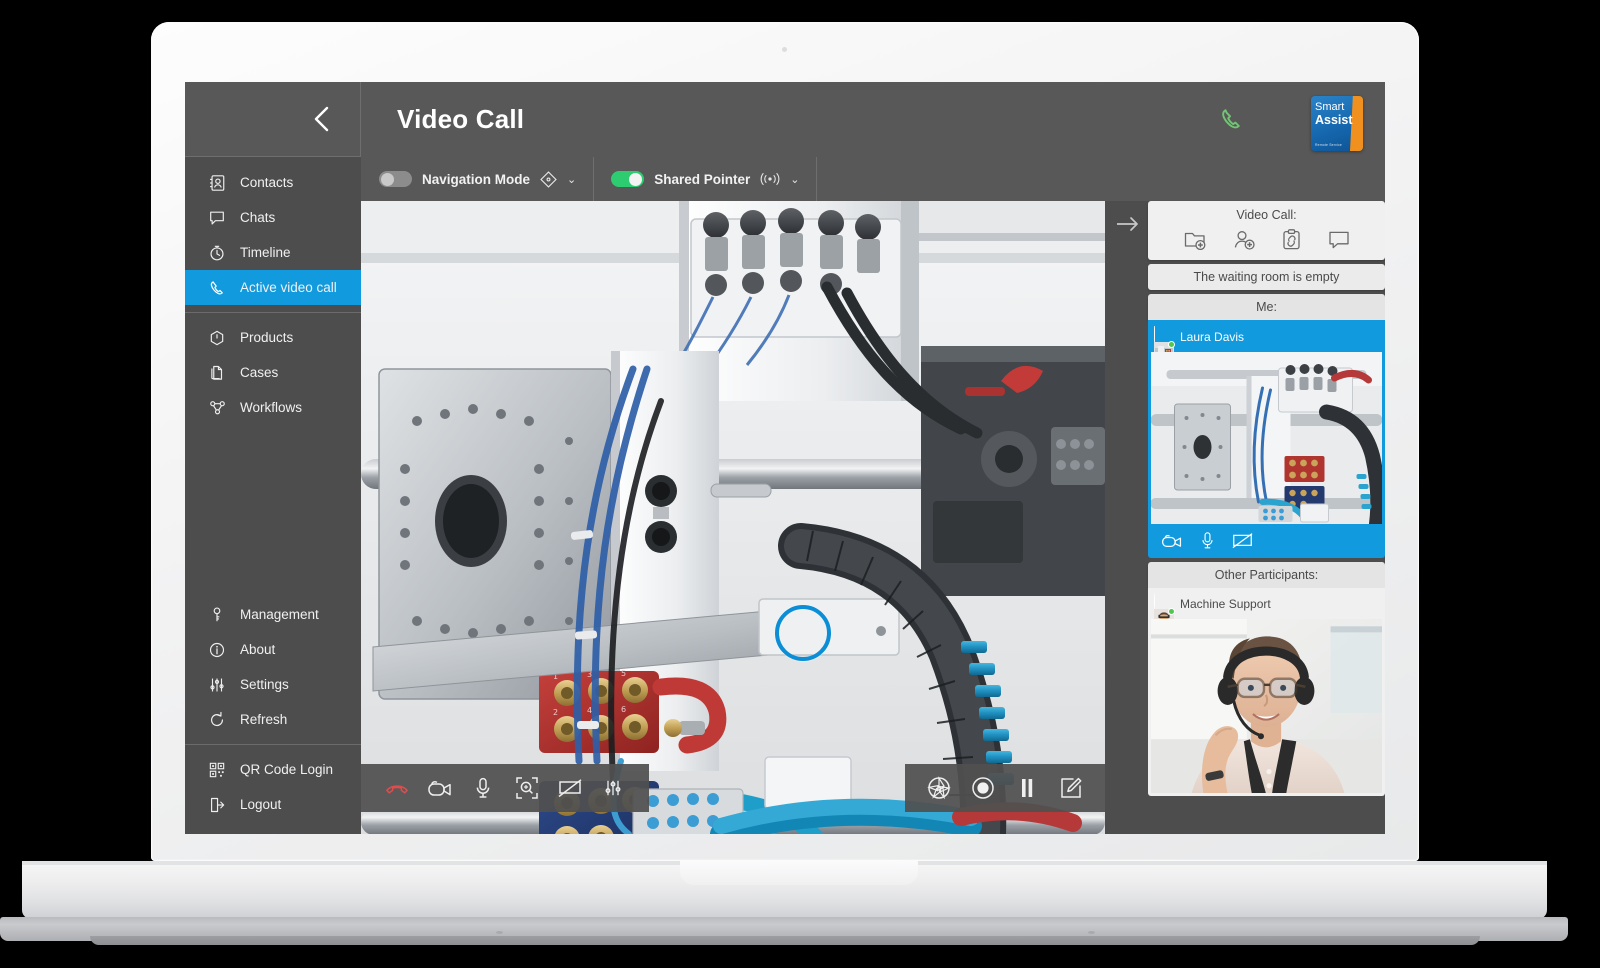  Describe the element at coordinates (259, 372) in the screenshot. I see `sidebar-item-label: Cases` at that location.